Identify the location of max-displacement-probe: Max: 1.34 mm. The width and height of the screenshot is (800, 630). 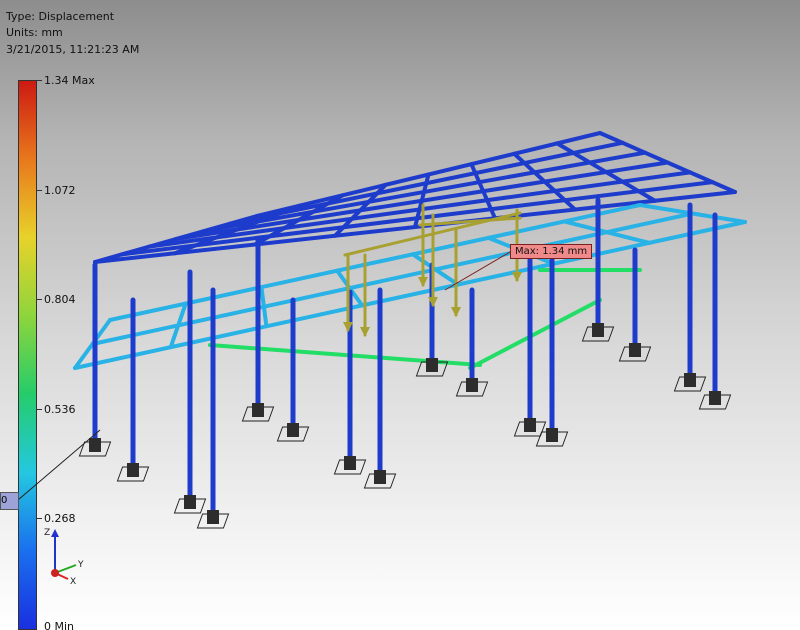
(551, 251).